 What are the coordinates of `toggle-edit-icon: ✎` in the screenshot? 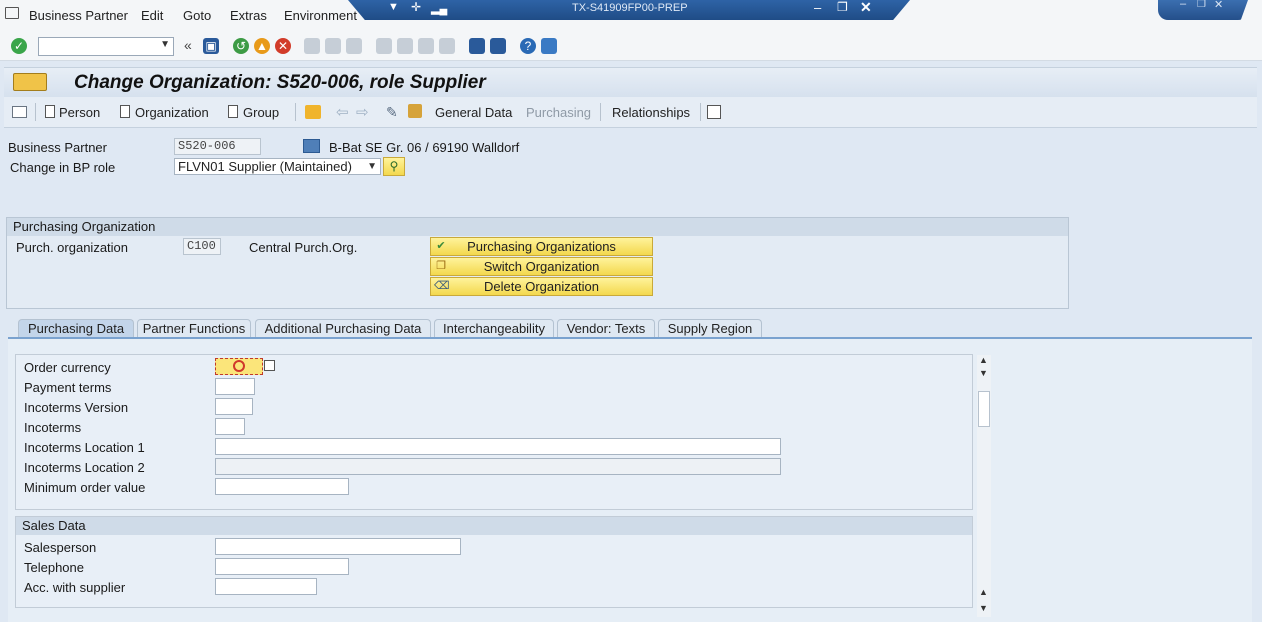 It's located at (392, 112).